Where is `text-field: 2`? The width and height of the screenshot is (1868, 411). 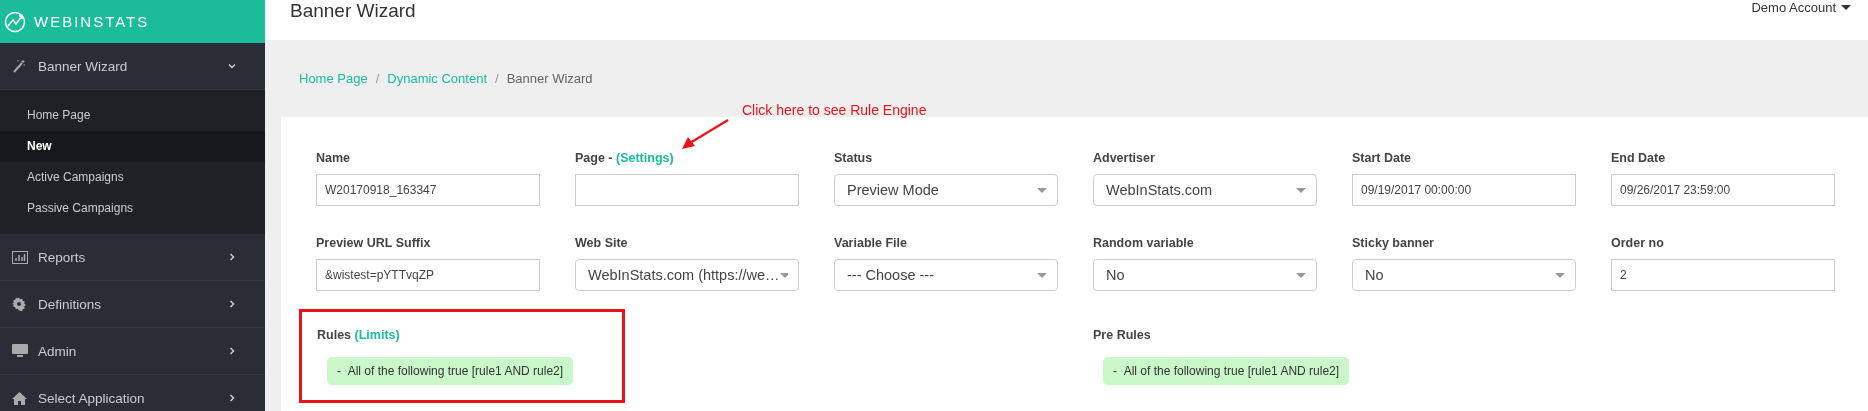
text-field: 2 is located at coordinates (1723, 275).